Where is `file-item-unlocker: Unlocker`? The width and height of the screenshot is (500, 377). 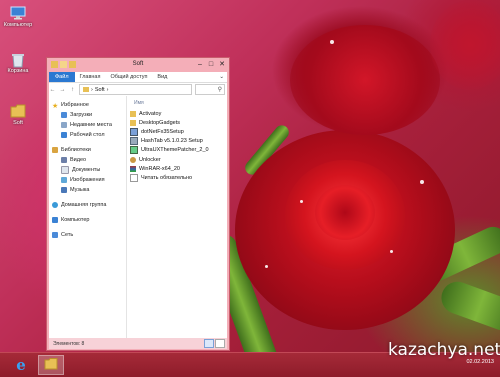
file-item-unlocker: Unlocker is located at coordinates (177, 159).